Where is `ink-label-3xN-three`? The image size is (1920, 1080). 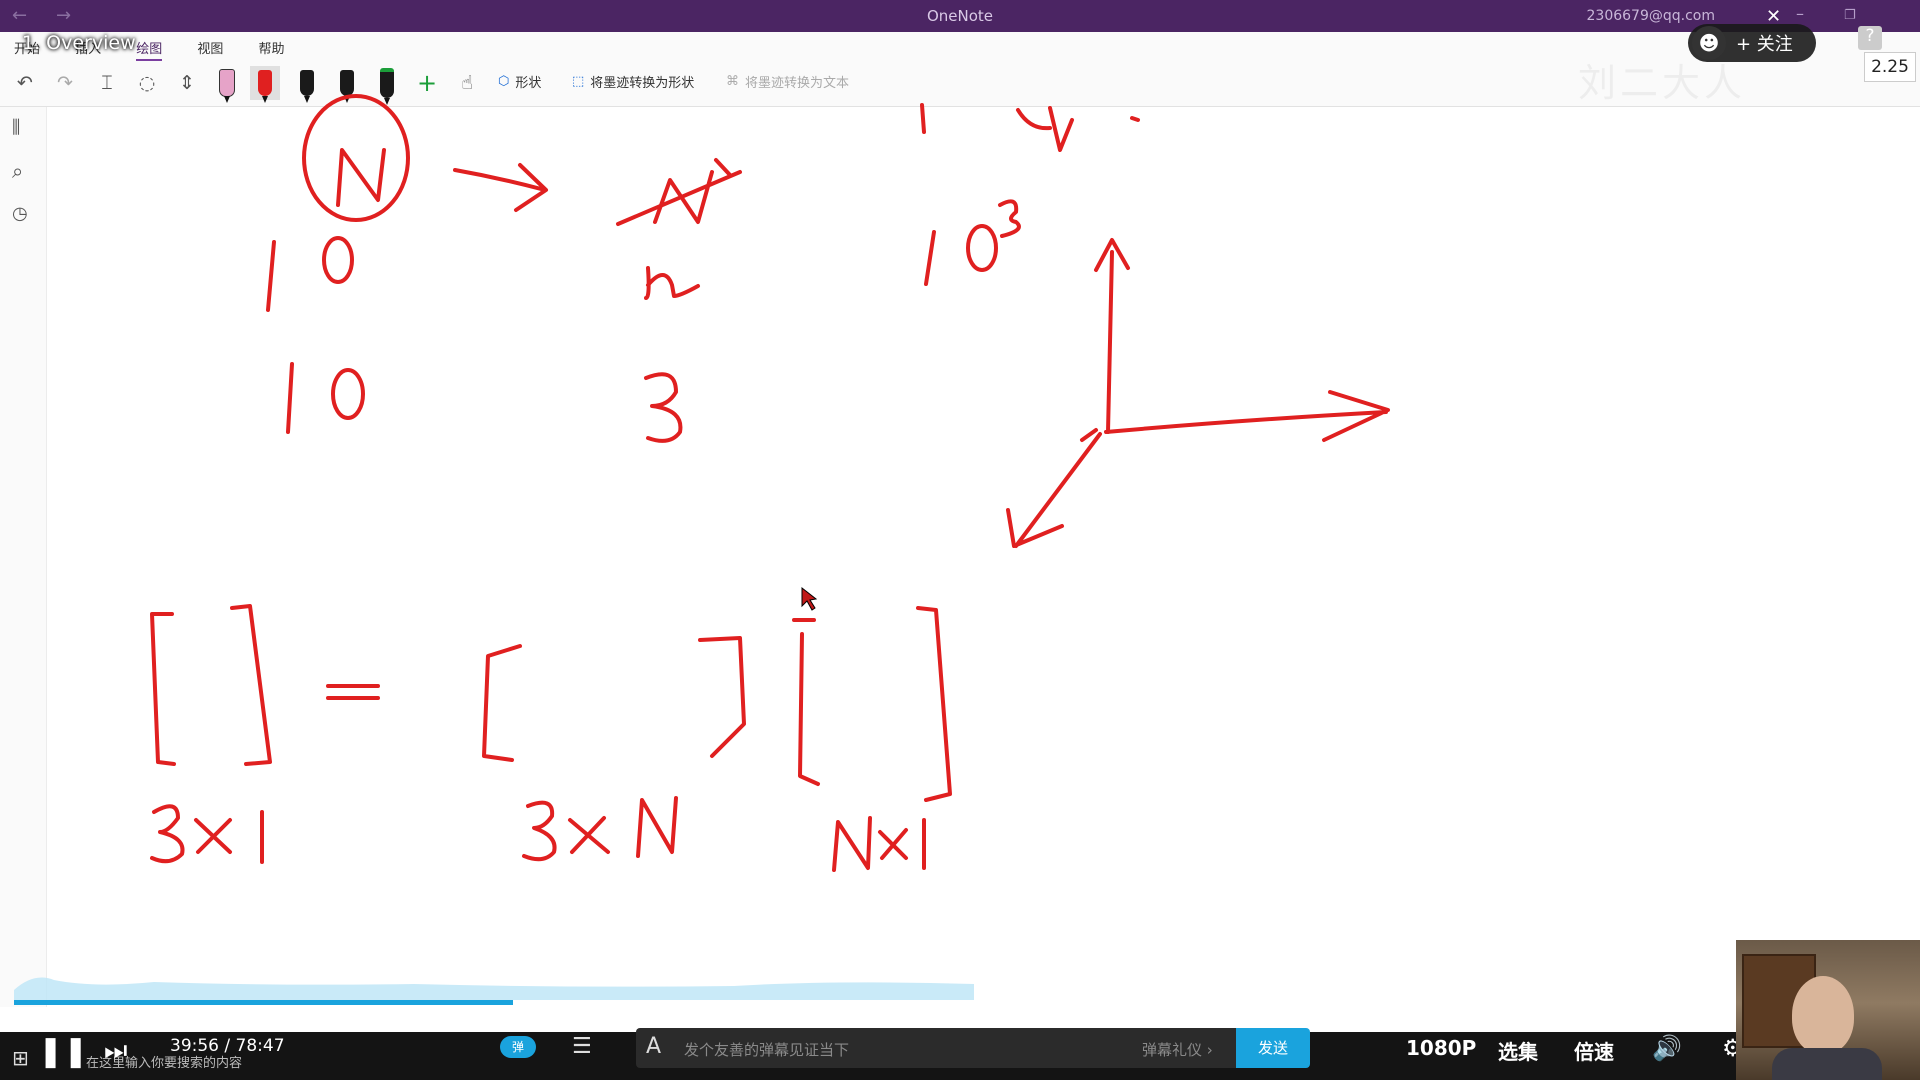
ink-label-3xN-three is located at coordinates (539, 831).